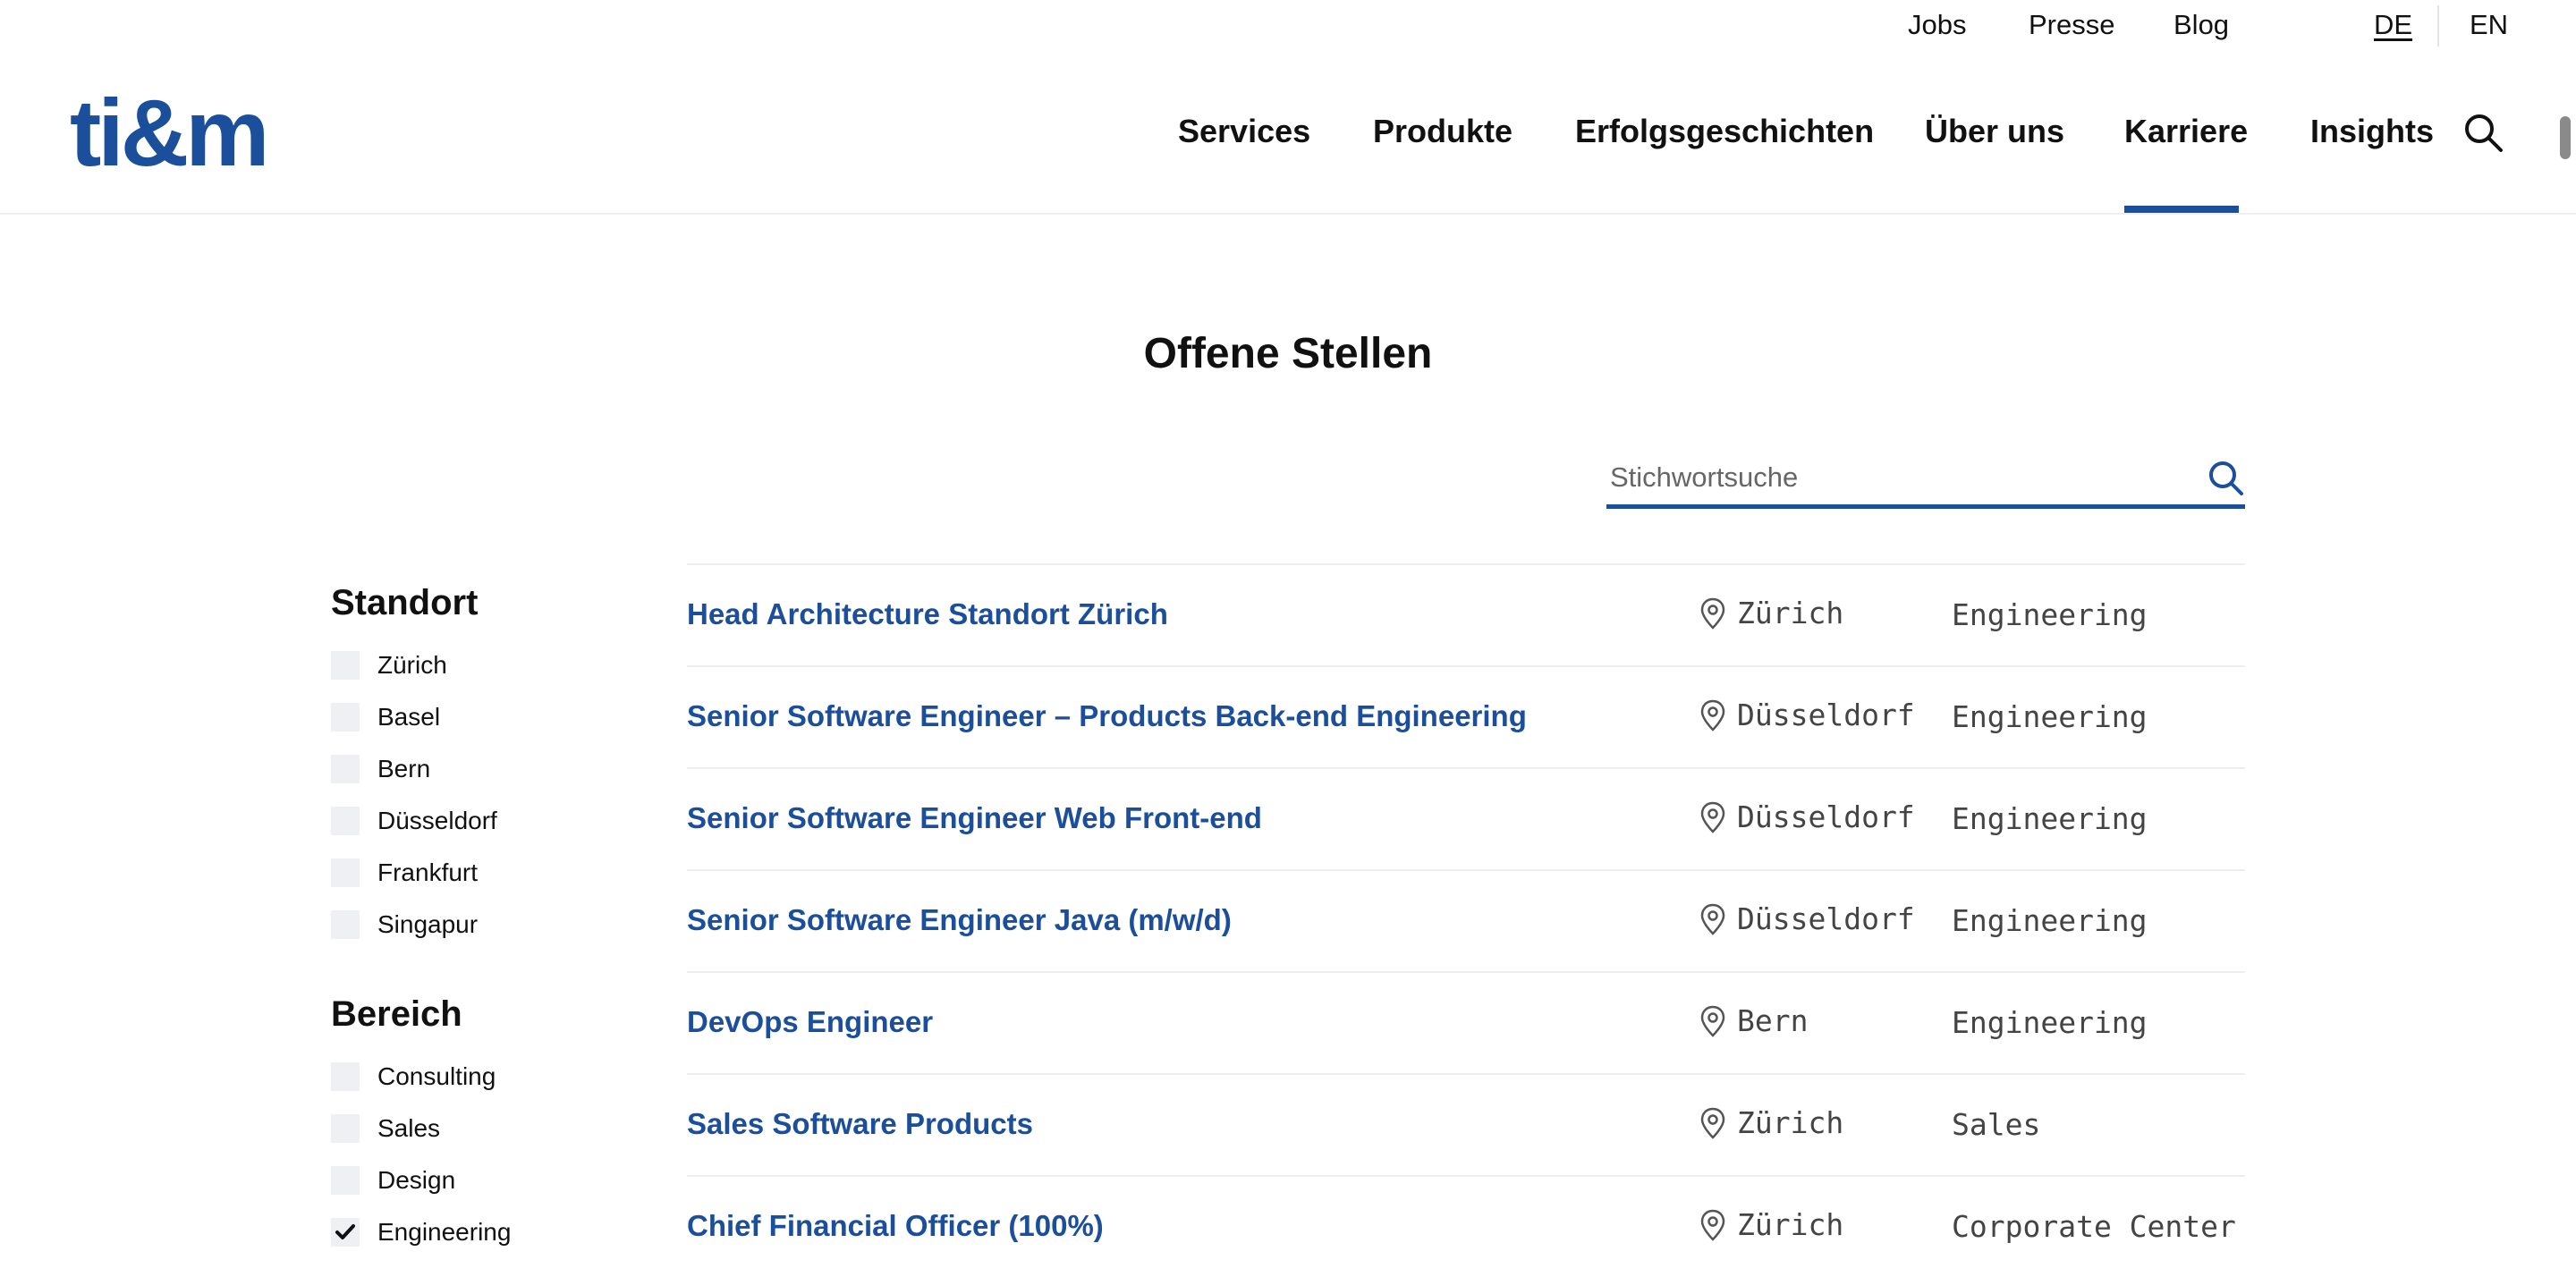  I want to click on language-divider, so click(2438, 26).